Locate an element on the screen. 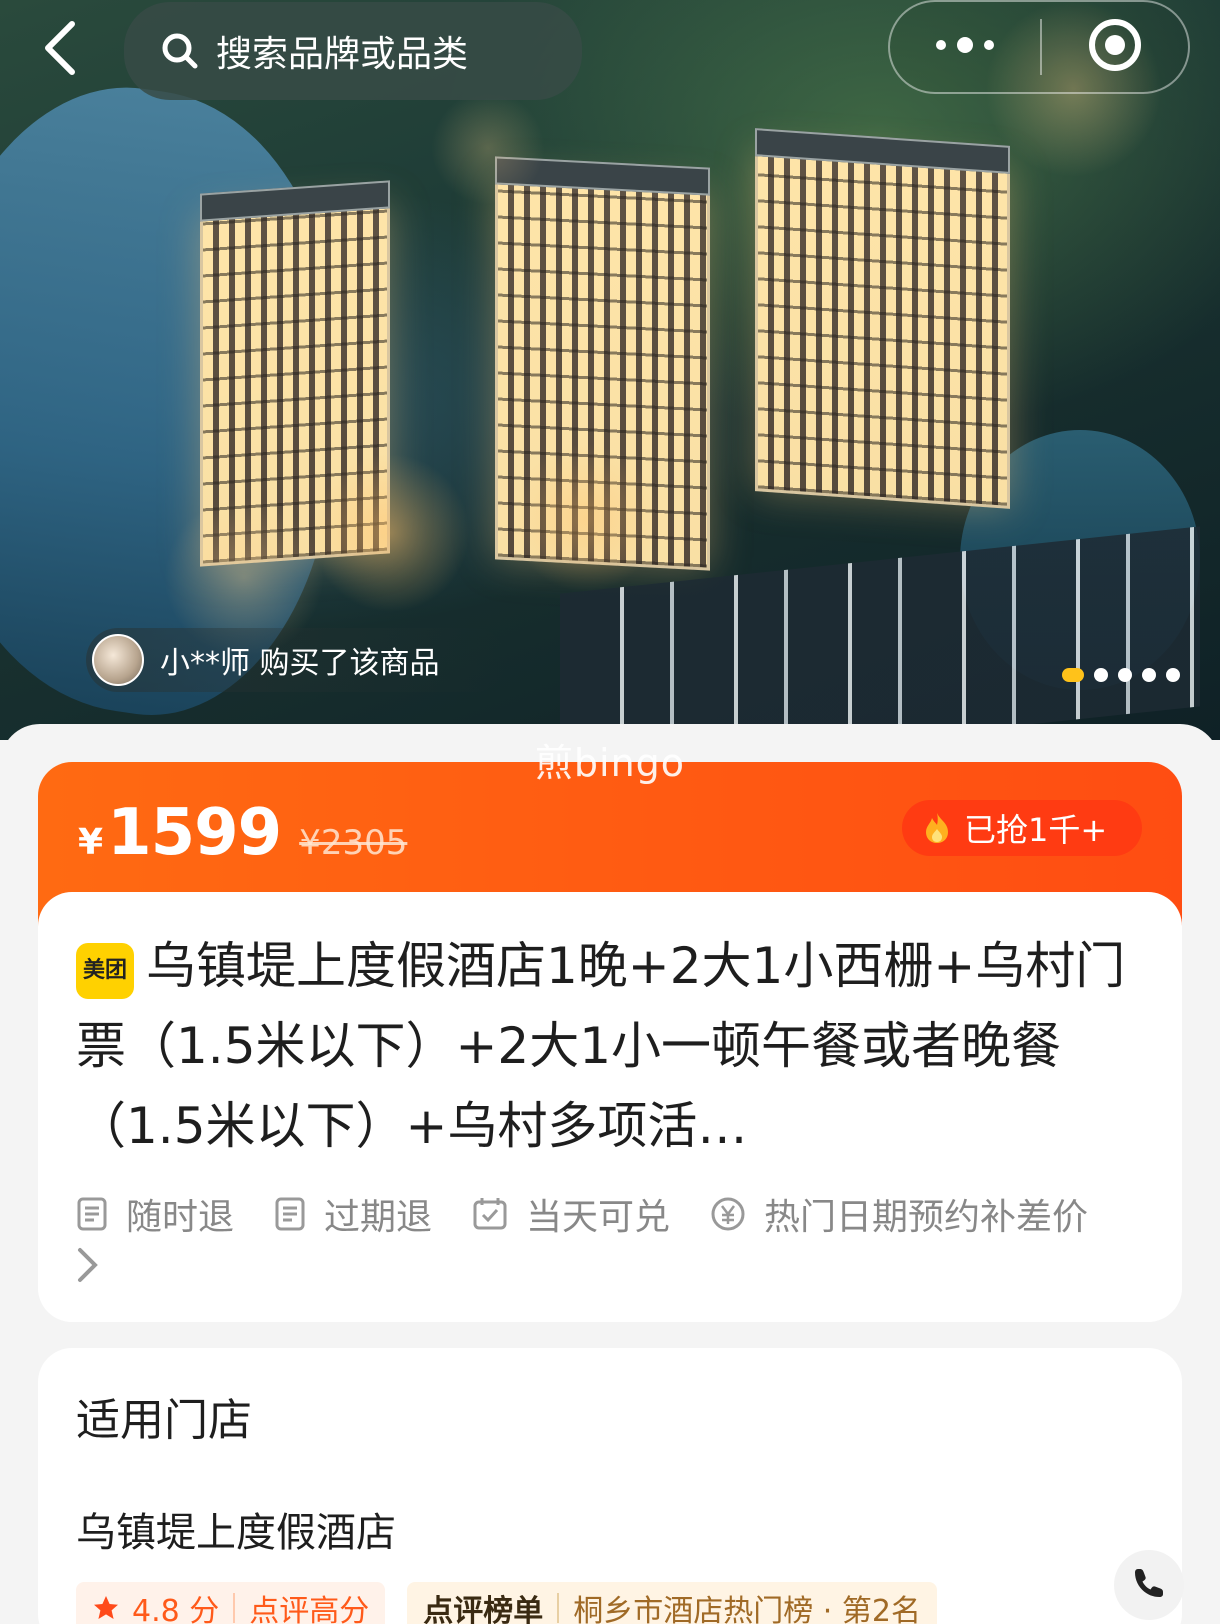  more-dots-icon is located at coordinates (965, 47).